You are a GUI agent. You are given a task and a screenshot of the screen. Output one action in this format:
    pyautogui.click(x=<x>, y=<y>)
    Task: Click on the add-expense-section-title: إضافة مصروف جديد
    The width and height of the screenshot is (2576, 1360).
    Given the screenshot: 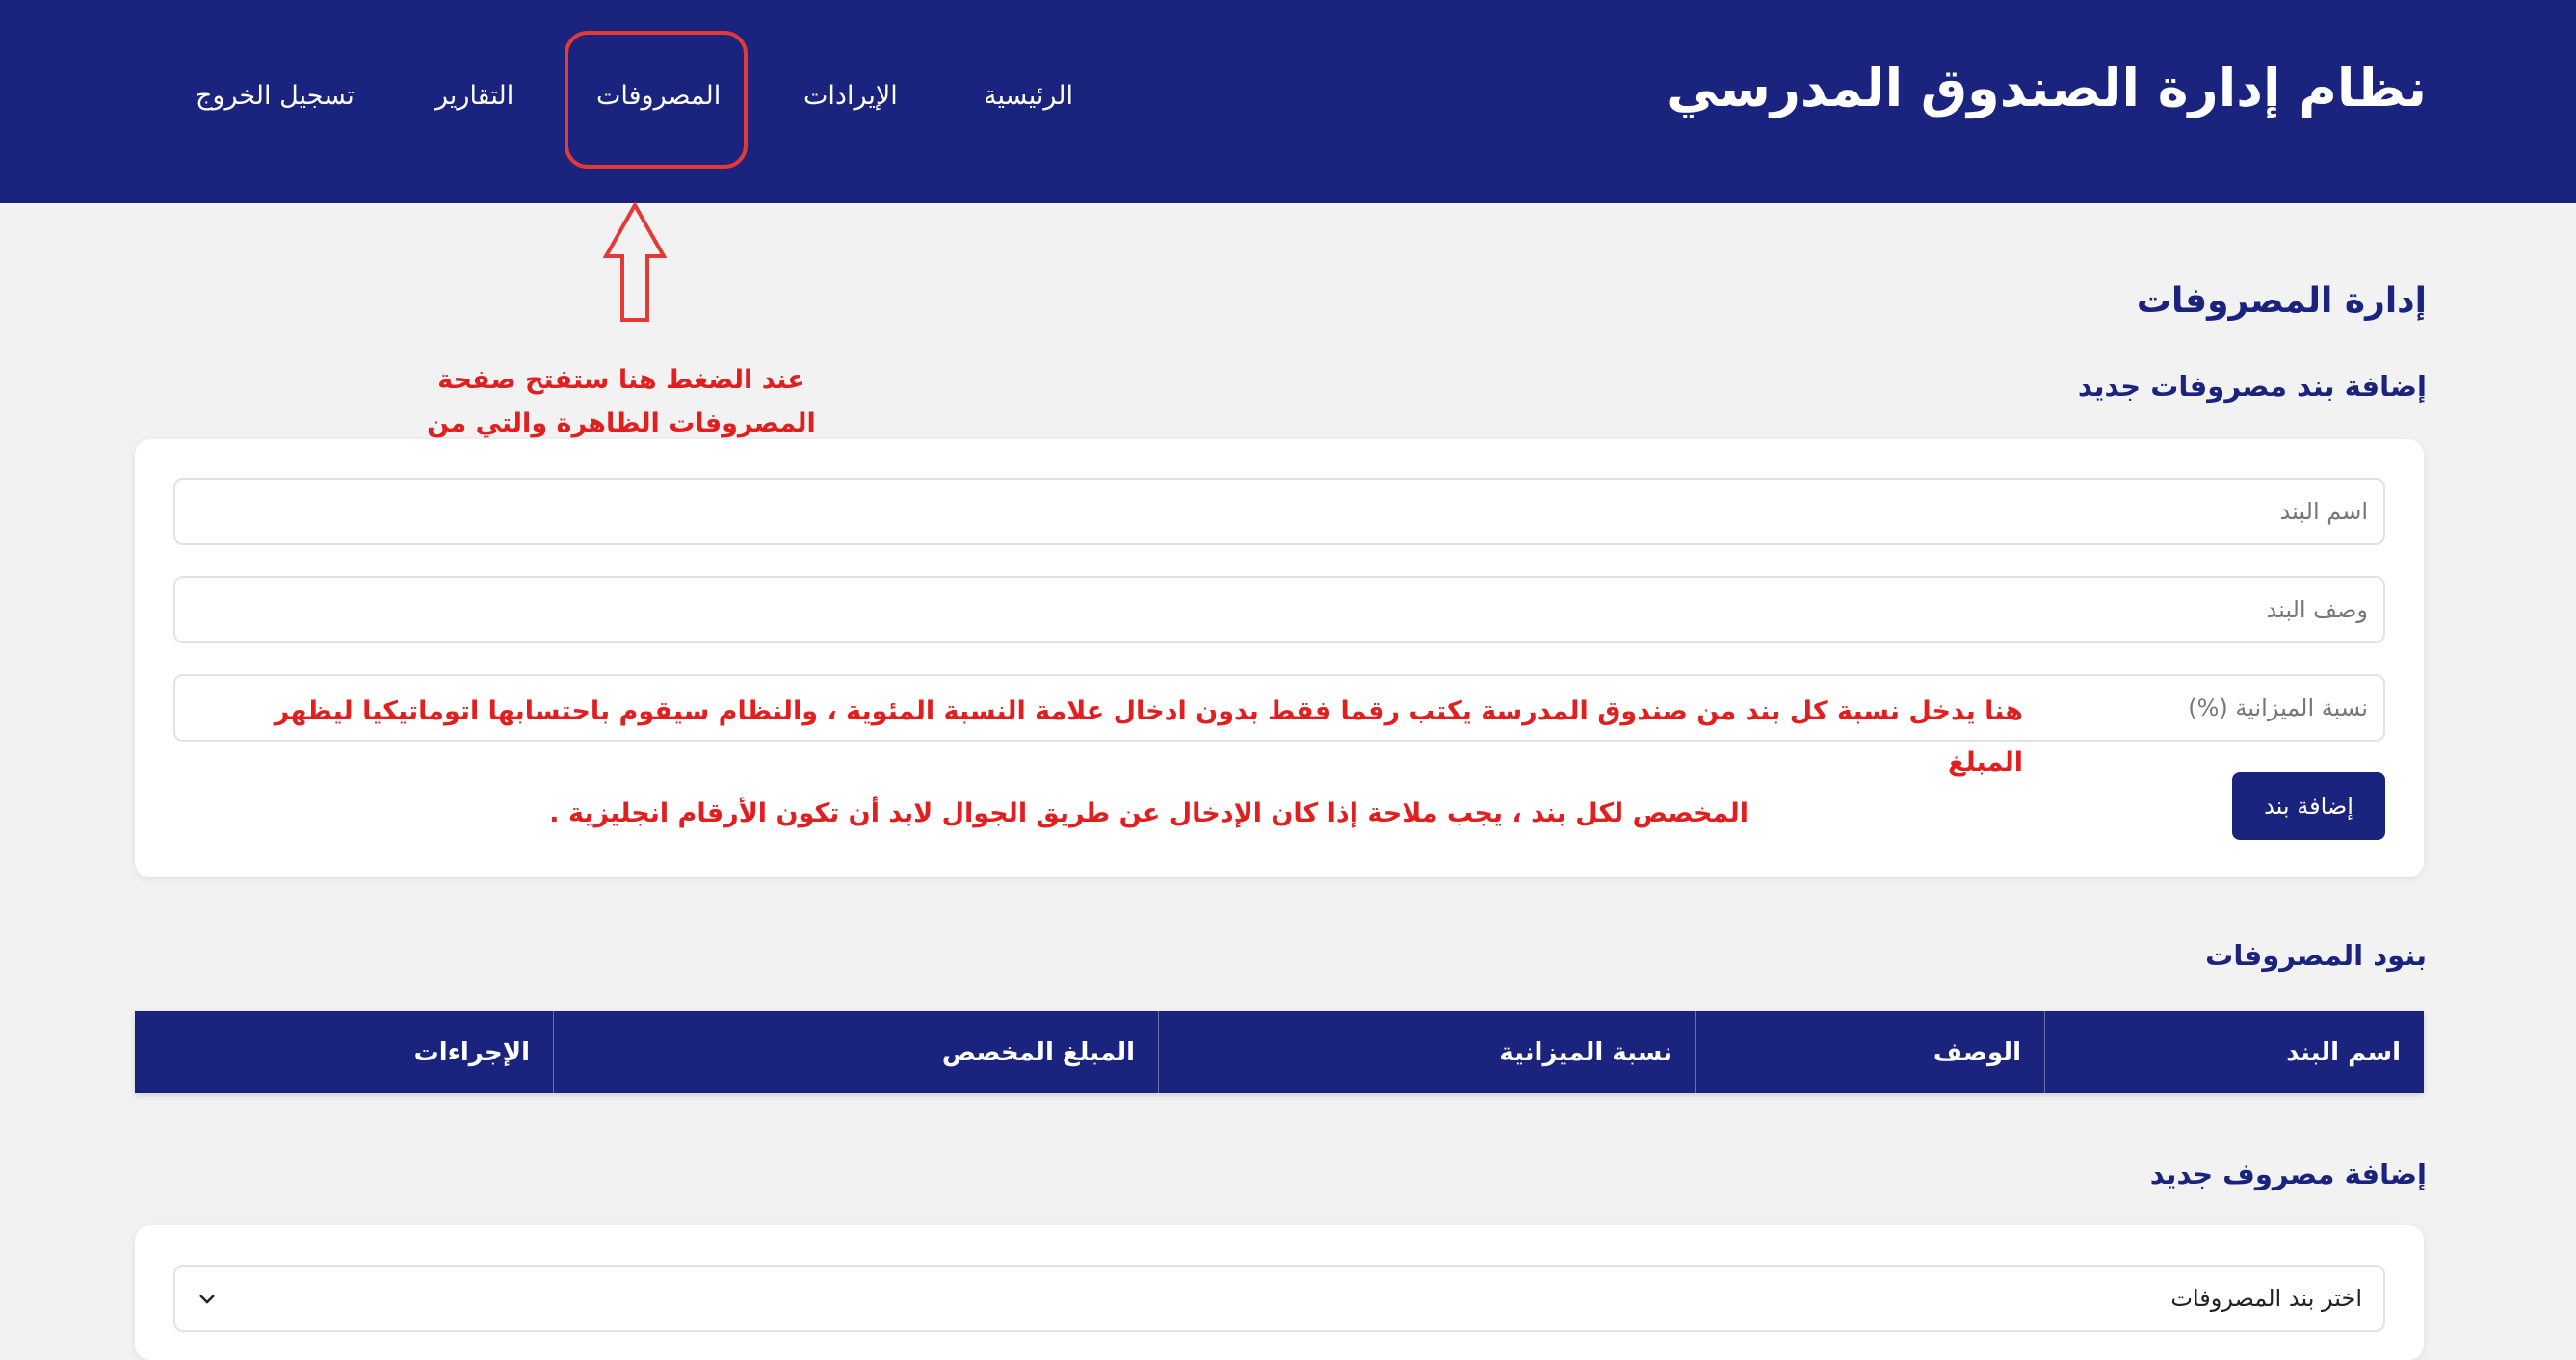 What is the action you would take?
    pyautogui.click(x=2288, y=1174)
    